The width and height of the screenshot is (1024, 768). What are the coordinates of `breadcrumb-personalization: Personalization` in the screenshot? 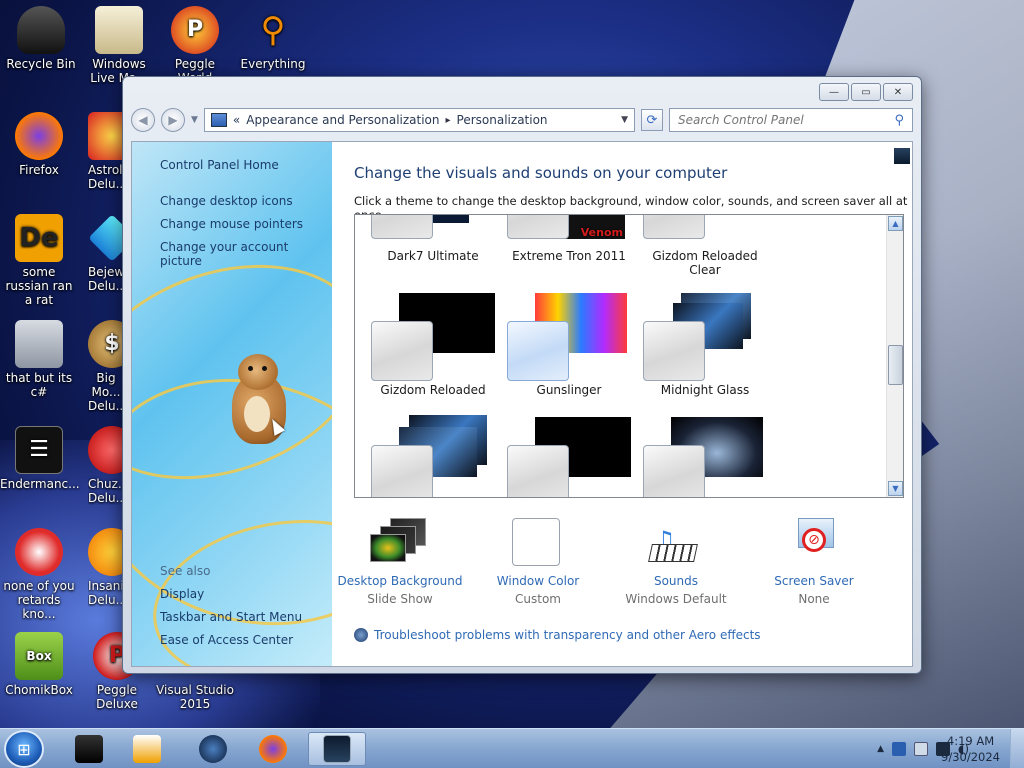 It's located at (502, 120).